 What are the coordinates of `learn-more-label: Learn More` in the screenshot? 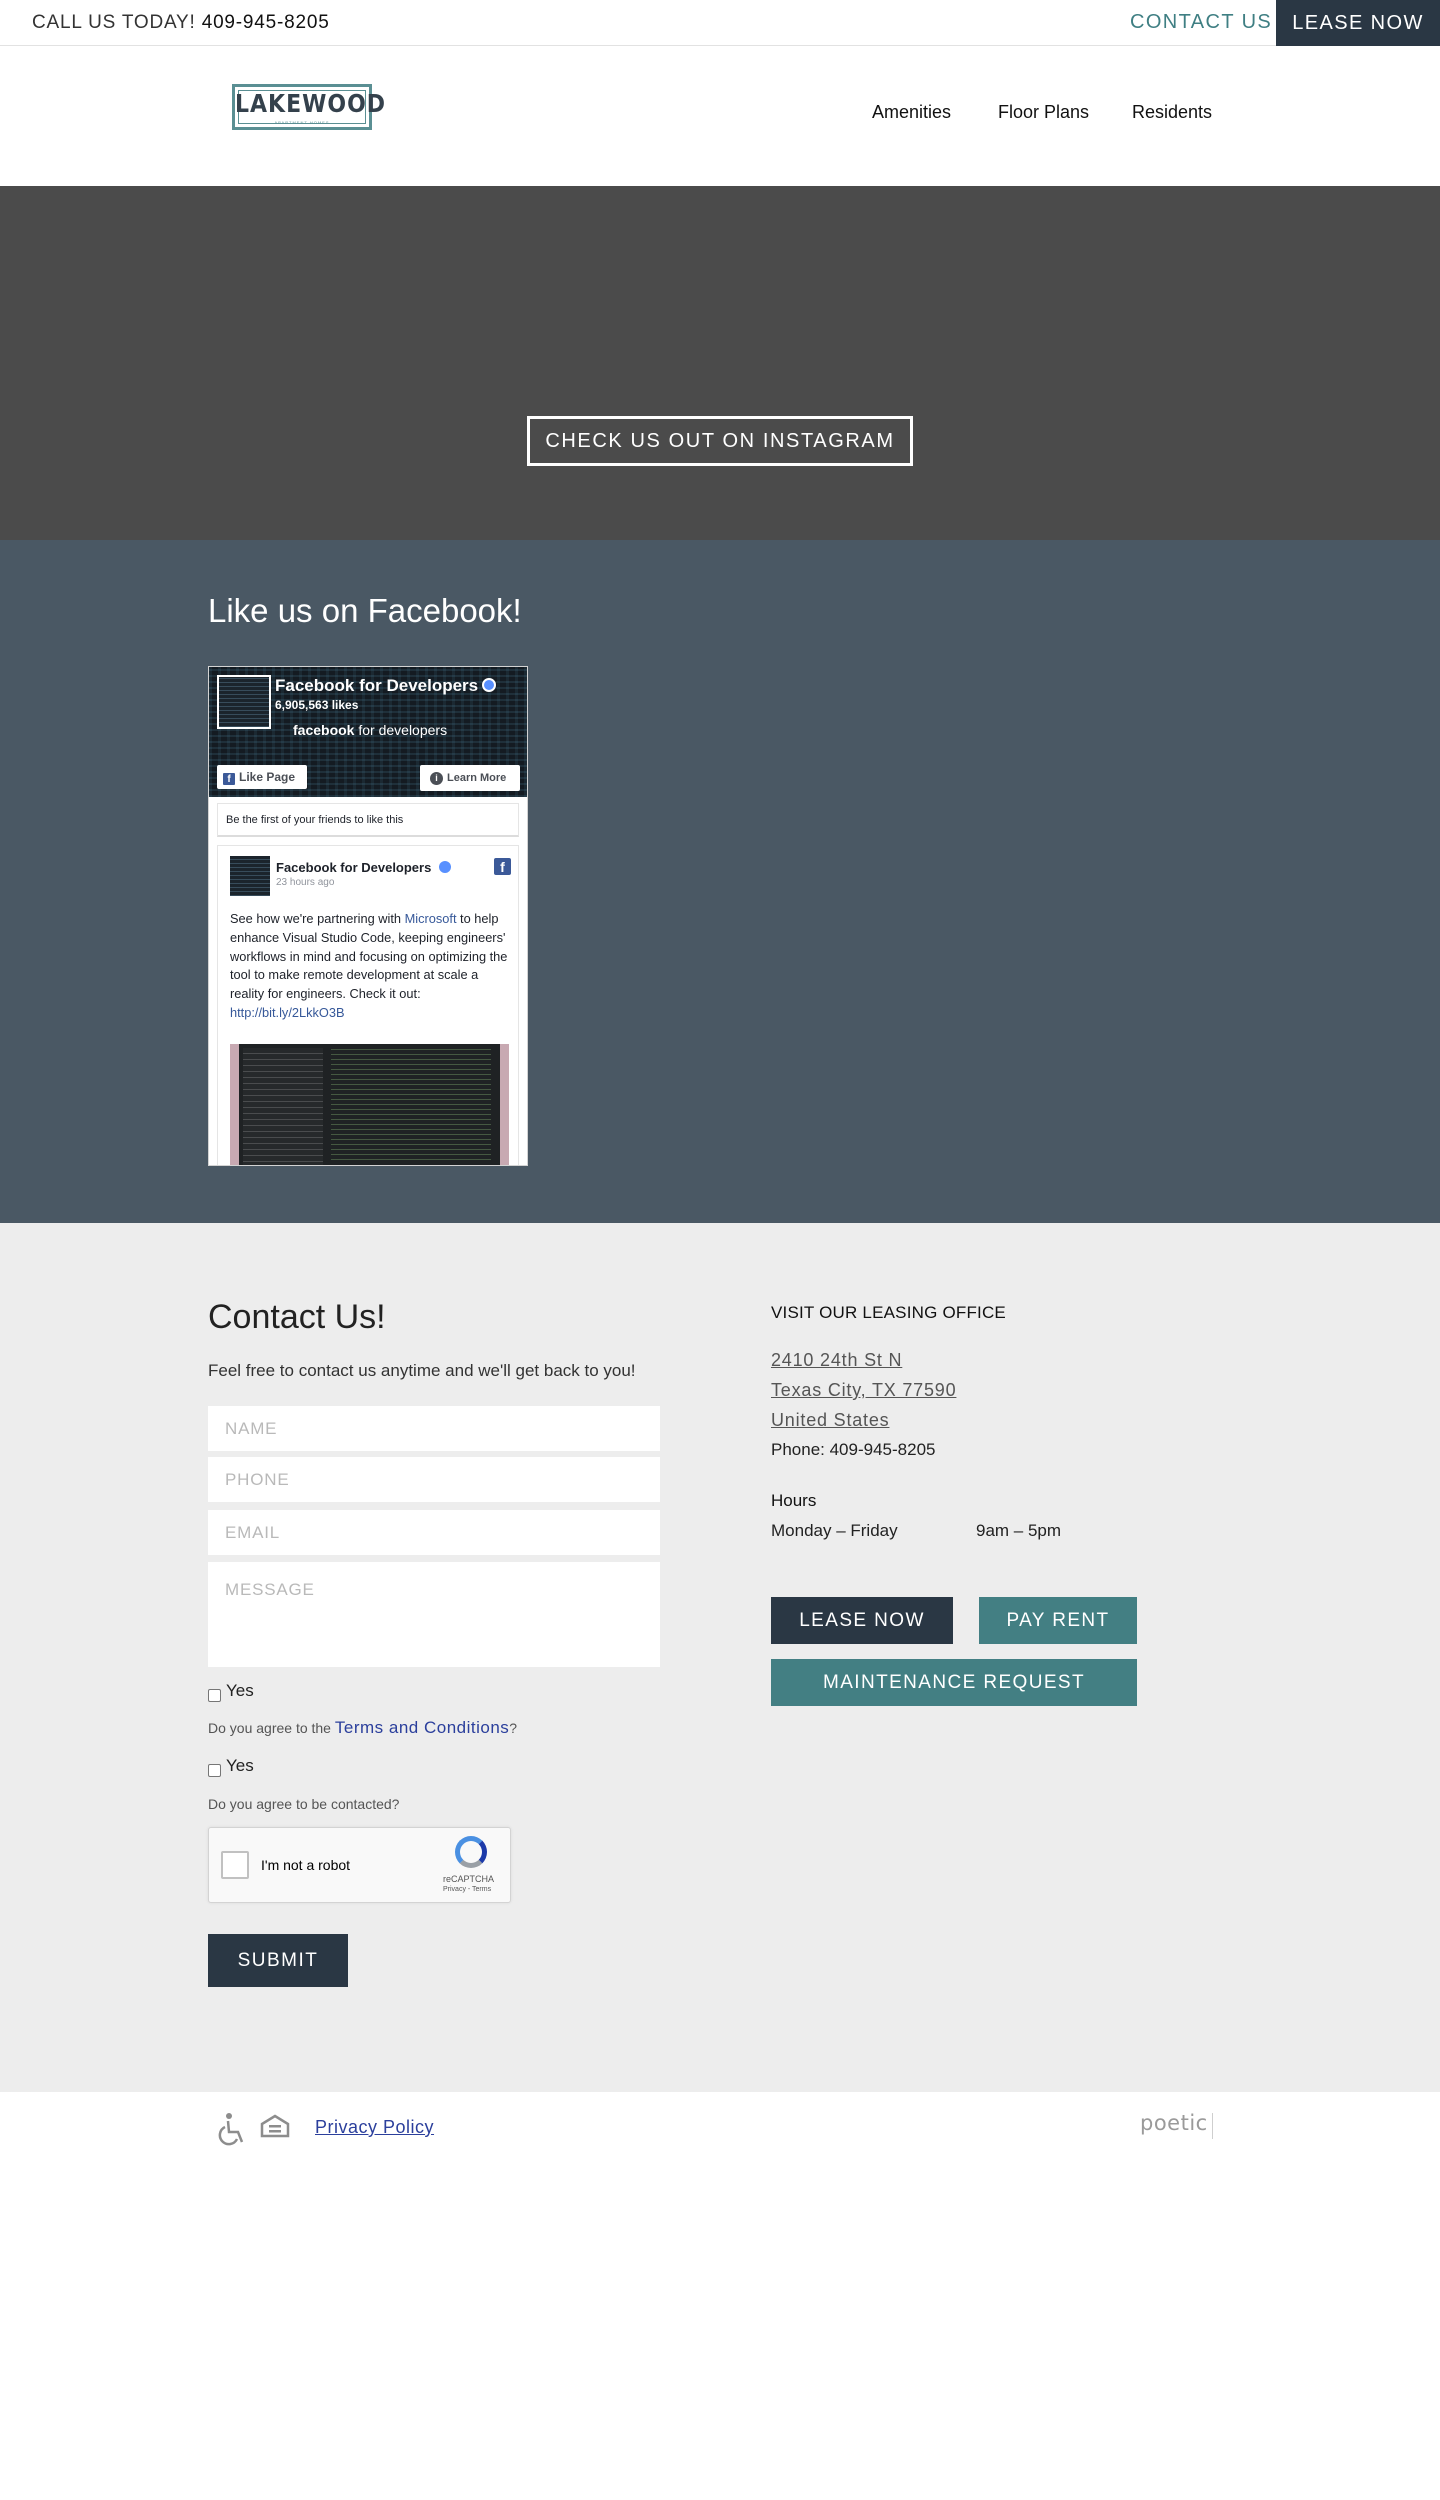 It's located at (477, 778).